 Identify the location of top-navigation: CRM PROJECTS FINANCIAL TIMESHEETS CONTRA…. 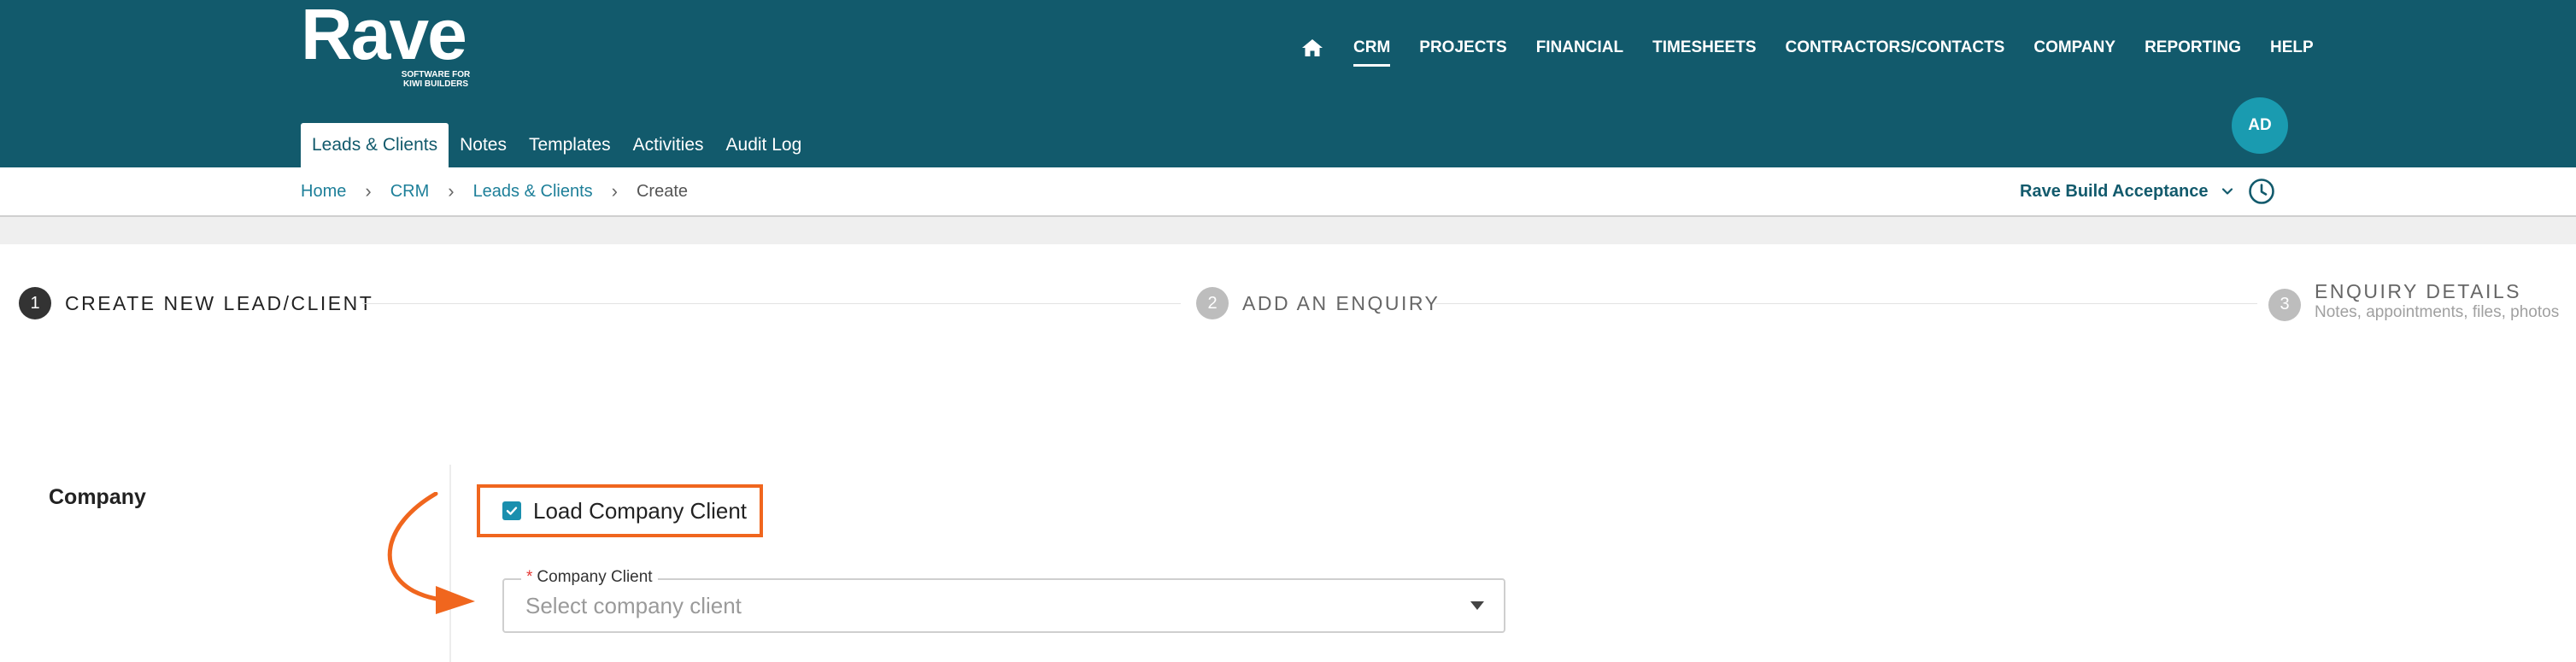
(1821, 49).